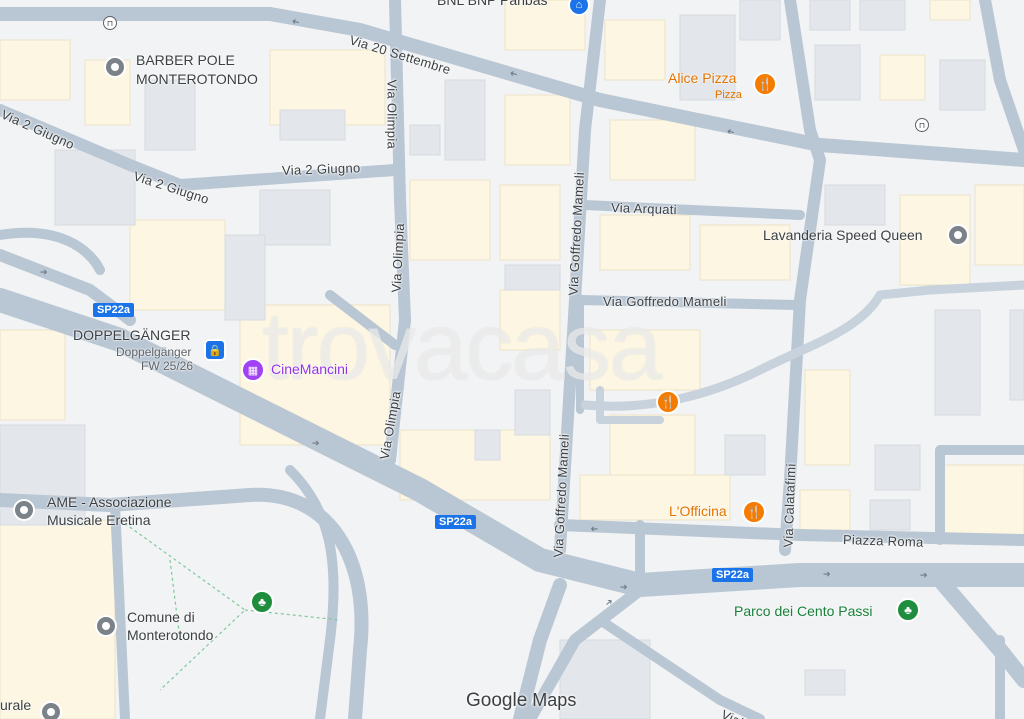 The image size is (1024, 719). What do you see at coordinates (167, 366) in the screenshot?
I see `poi-sub-doppelganger-season: FW 25/26` at bounding box center [167, 366].